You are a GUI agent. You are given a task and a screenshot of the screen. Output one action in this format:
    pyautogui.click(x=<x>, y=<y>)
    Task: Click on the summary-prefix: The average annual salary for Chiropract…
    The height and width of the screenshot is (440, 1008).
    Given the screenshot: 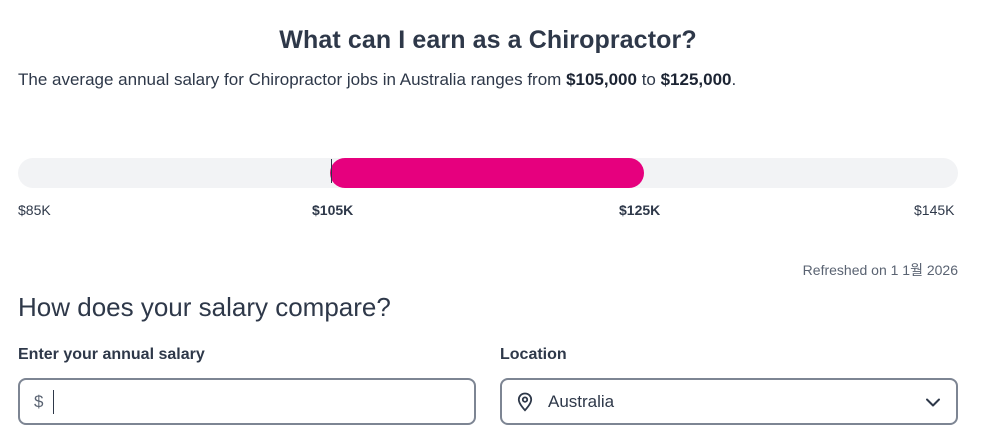 What is the action you would take?
    pyautogui.click(x=292, y=79)
    